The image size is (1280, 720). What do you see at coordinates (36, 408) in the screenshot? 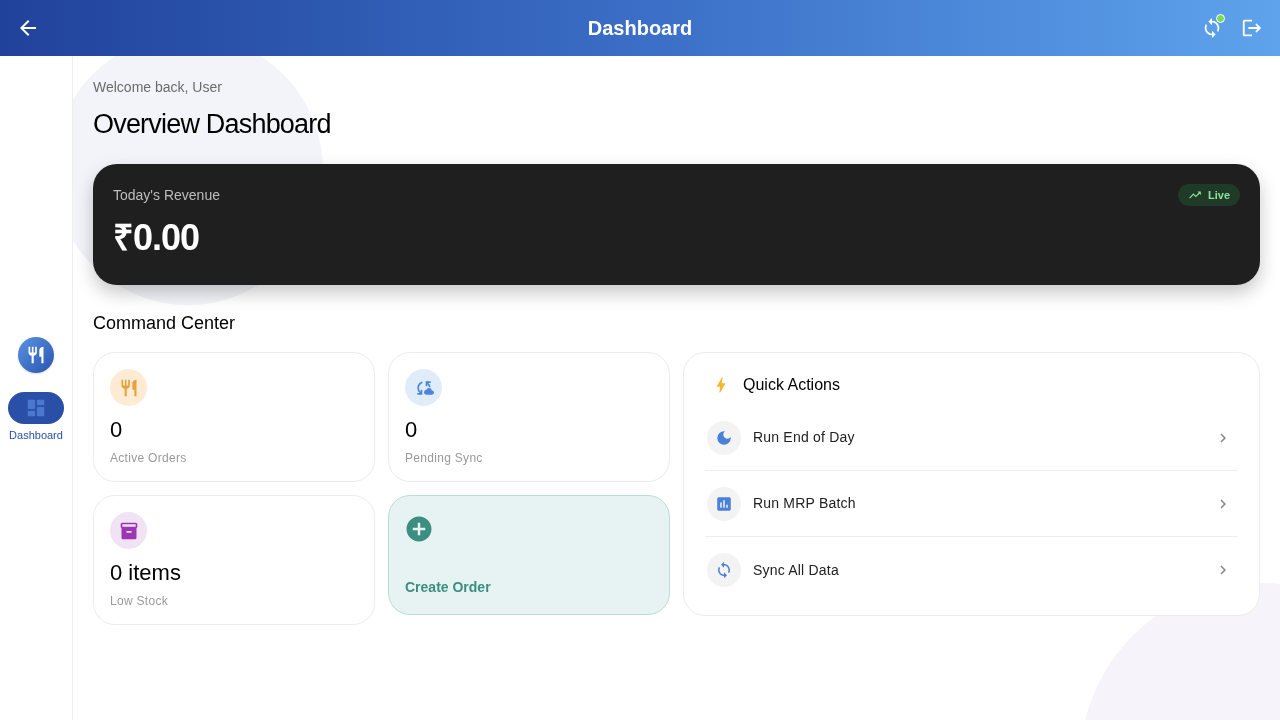
I see `dashboard-icon` at bounding box center [36, 408].